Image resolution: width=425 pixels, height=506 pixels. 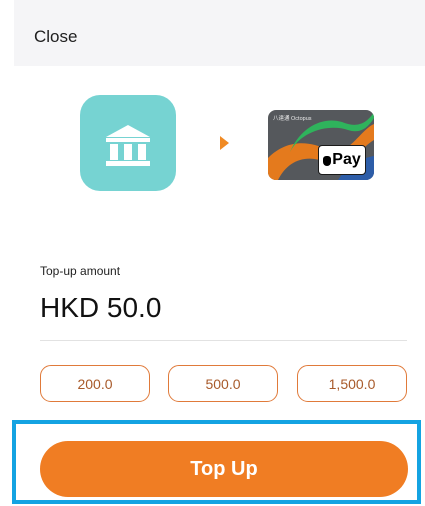 What do you see at coordinates (292, 119) in the screenshot?
I see `card-brand-text: 八達通 Octopus` at bounding box center [292, 119].